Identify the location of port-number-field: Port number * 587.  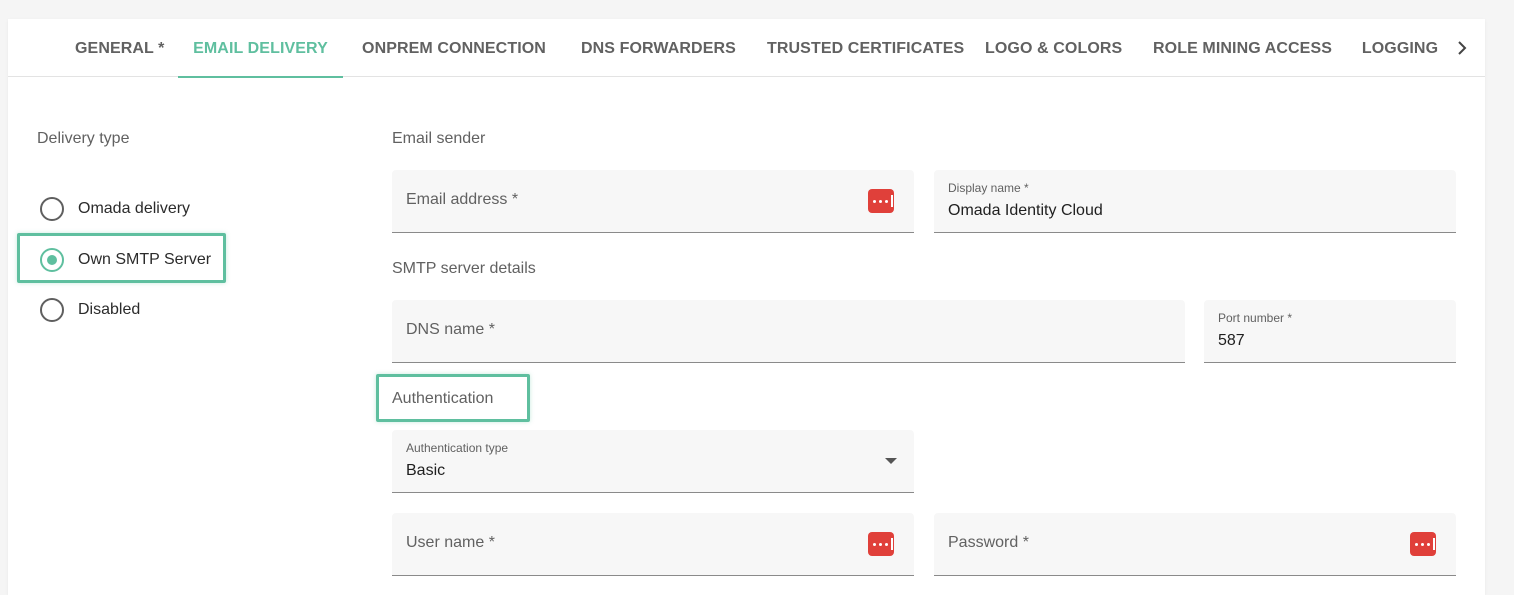
(1330, 331).